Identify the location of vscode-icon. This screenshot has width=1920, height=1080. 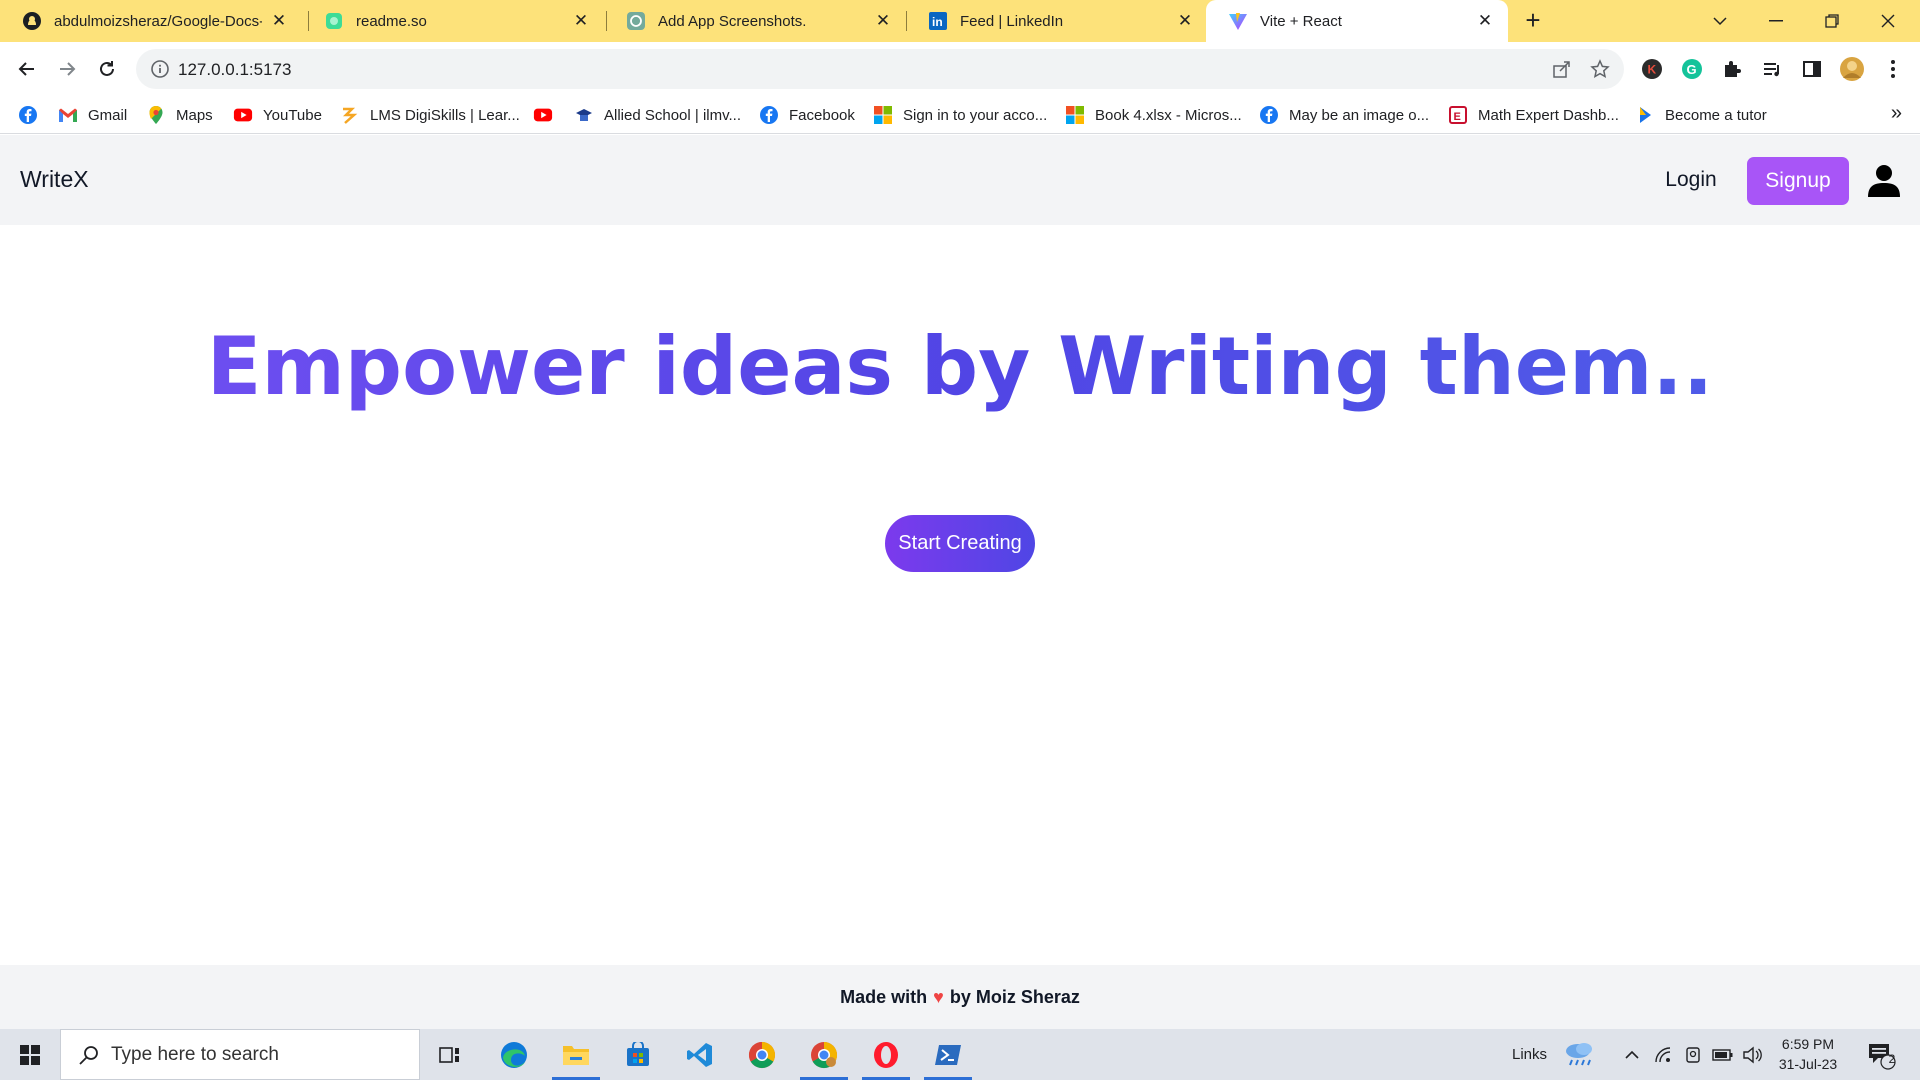
(700, 1054).